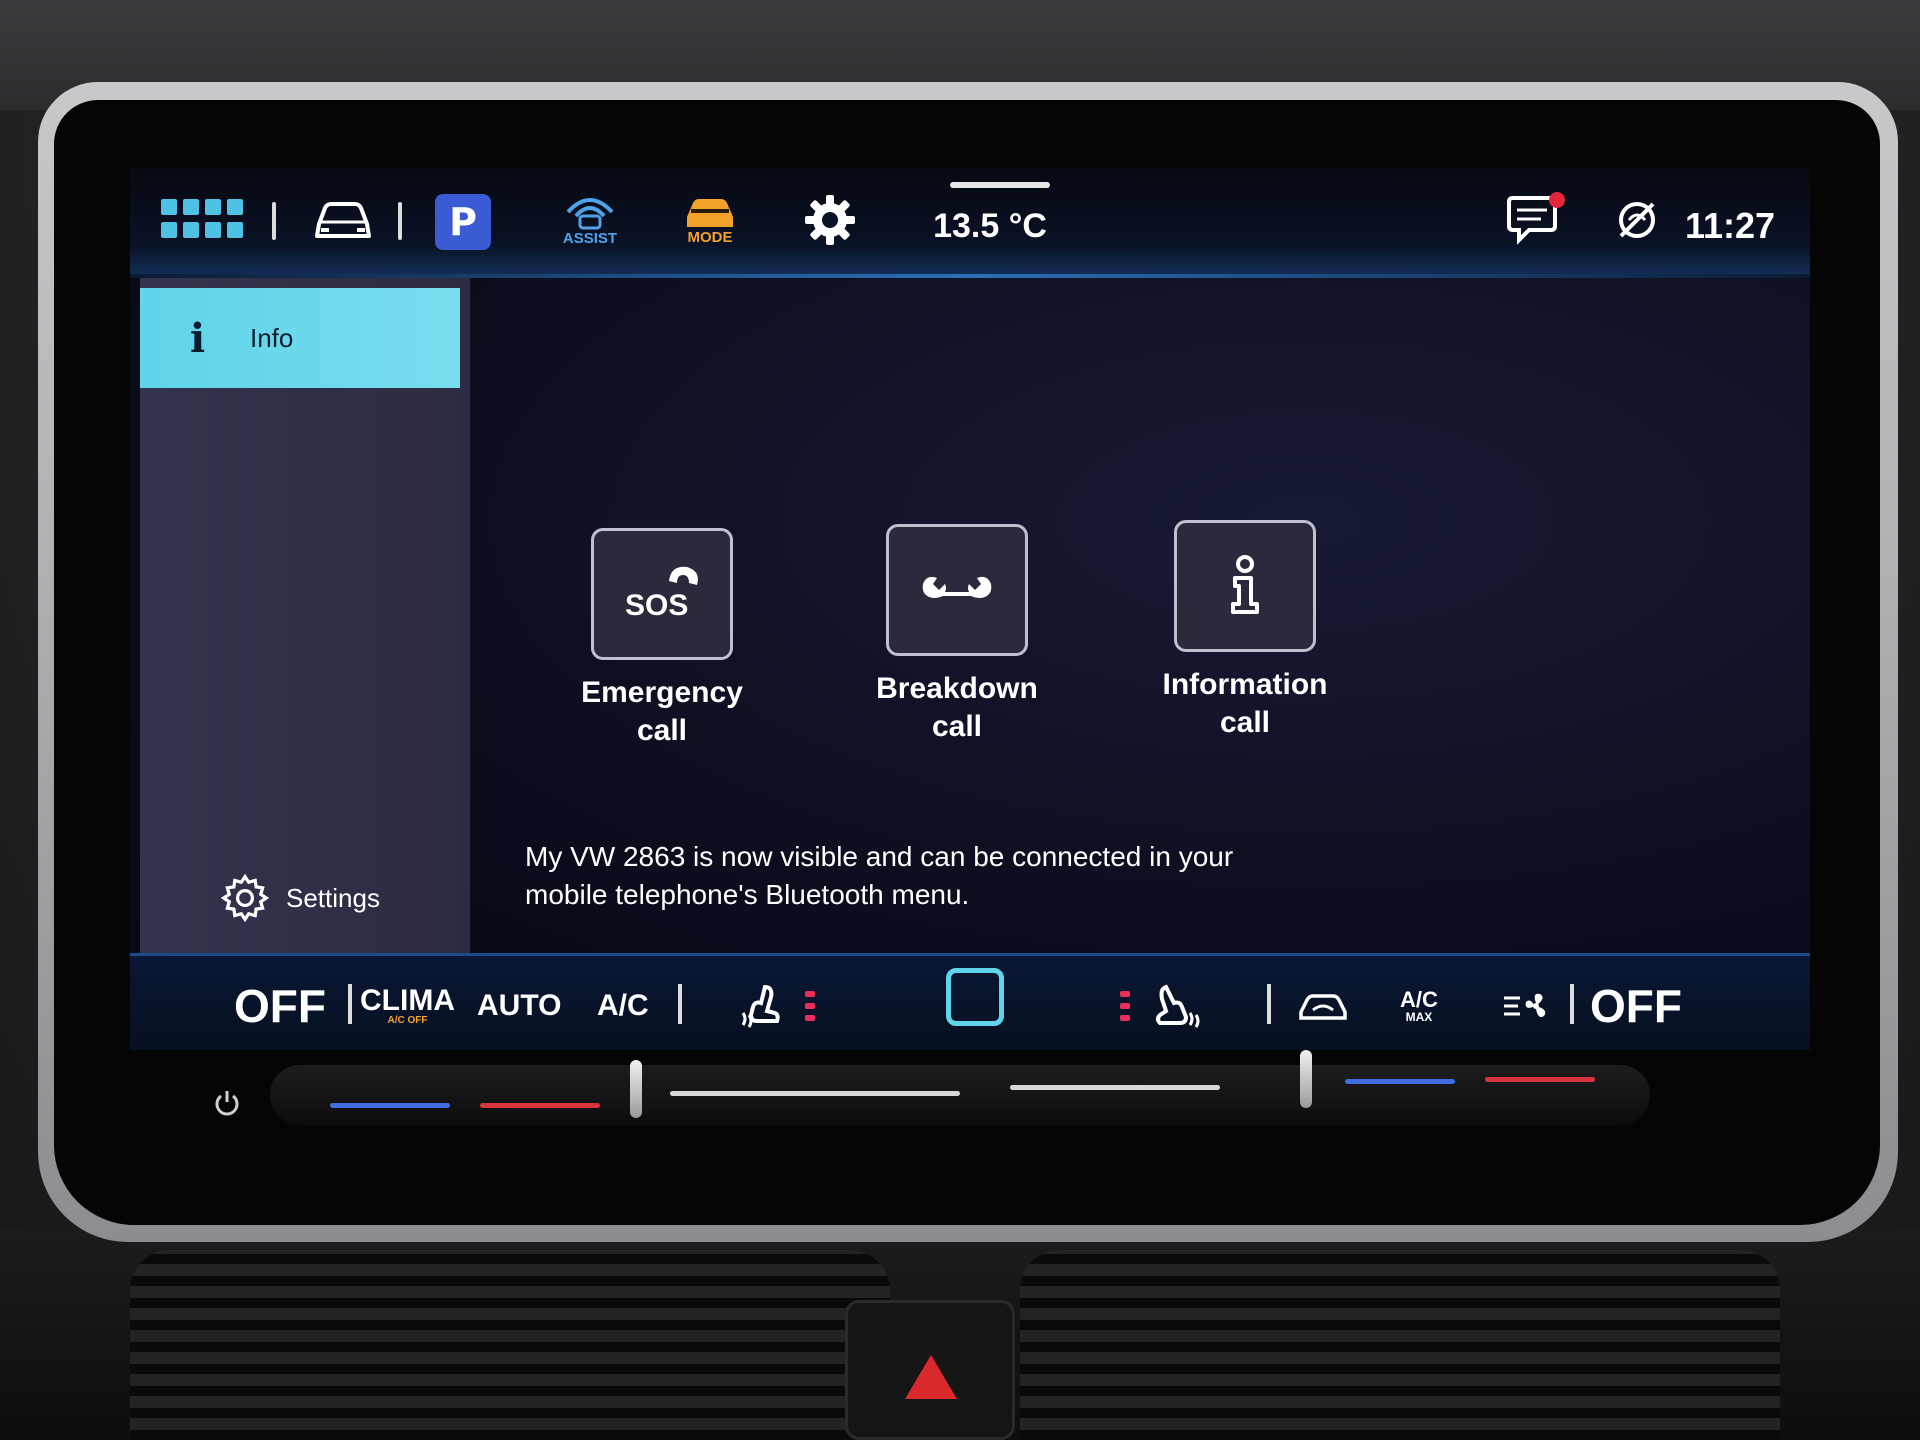 The width and height of the screenshot is (1920, 1440). Describe the element at coordinates (540, 1105) in the screenshot. I see `warm-indicator-left` at that location.